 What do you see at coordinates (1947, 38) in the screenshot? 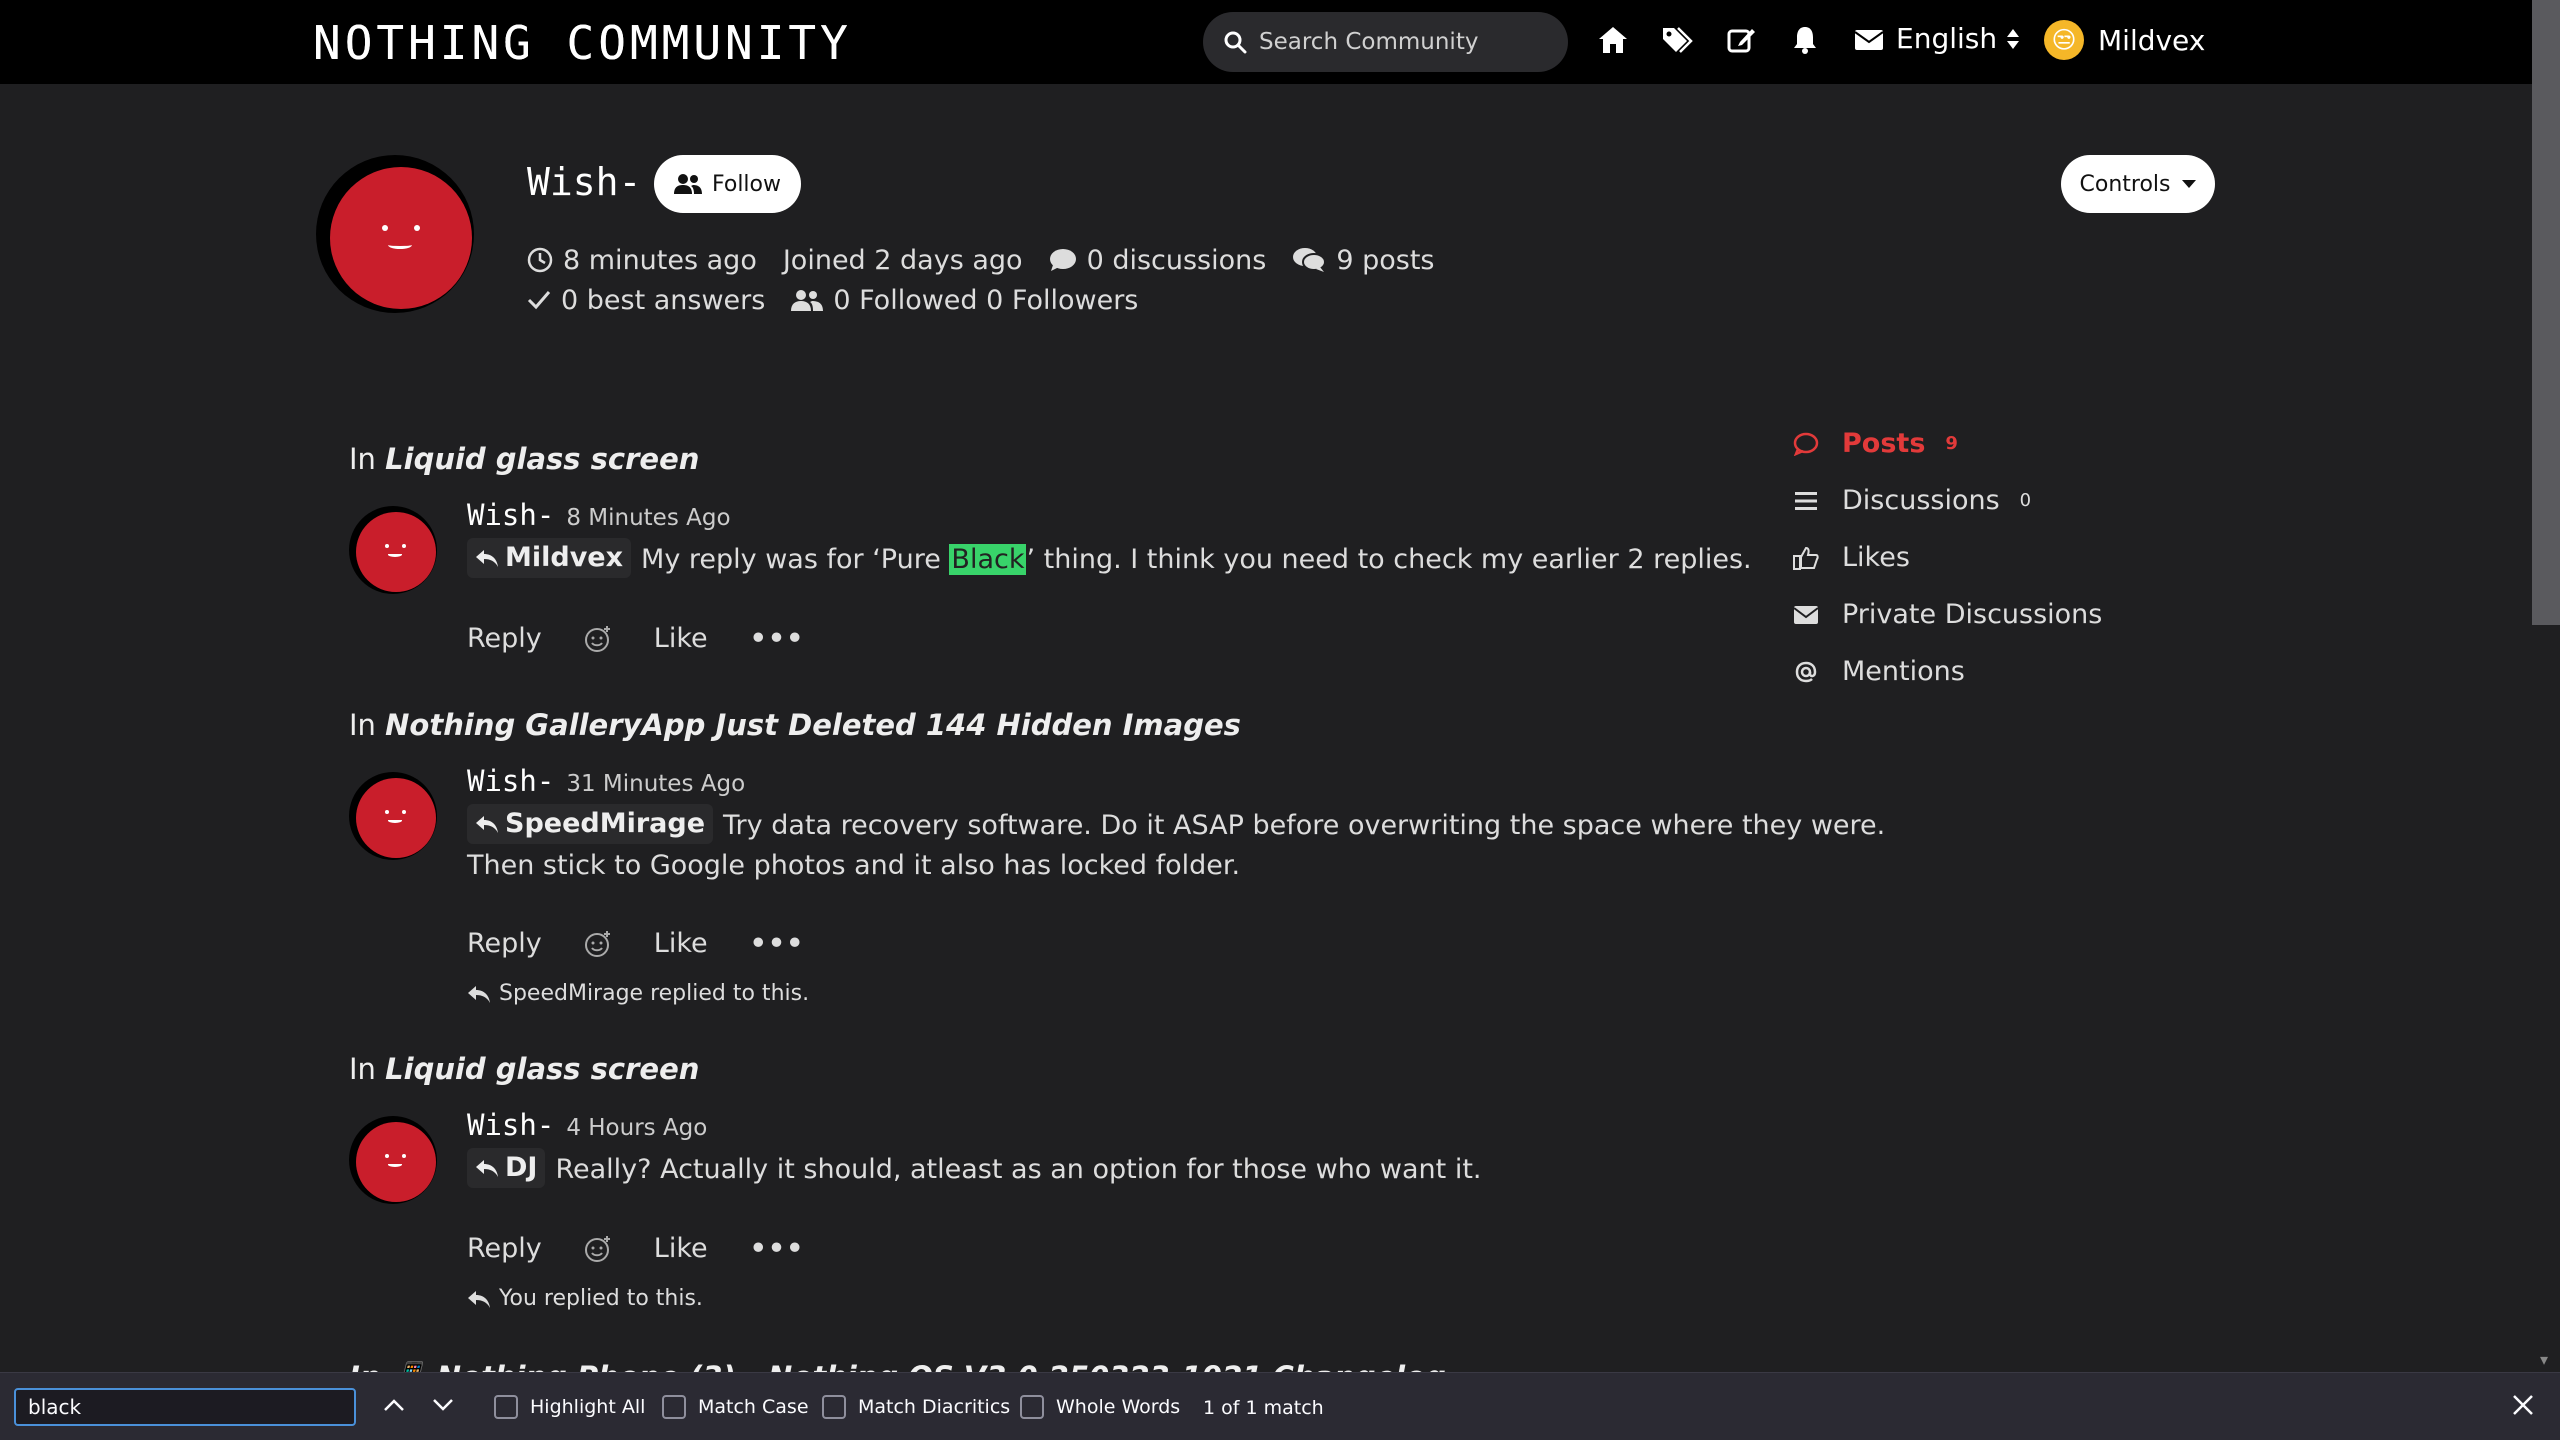
I see `language-label: English` at bounding box center [1947, 38].